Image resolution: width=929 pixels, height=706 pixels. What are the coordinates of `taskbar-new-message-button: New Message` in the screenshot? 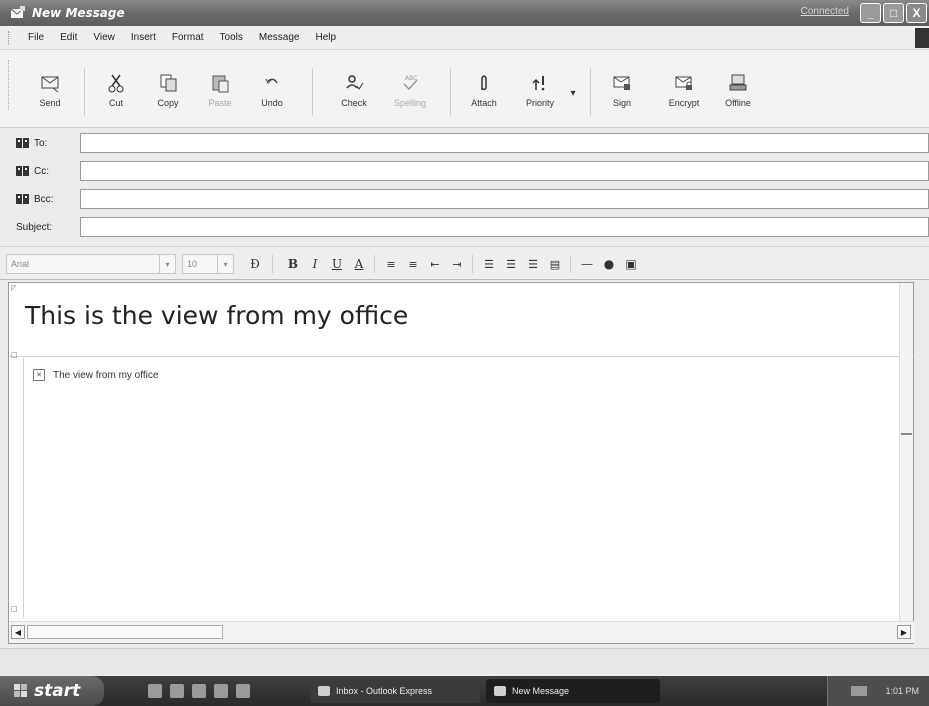 It's located at (573, 691).